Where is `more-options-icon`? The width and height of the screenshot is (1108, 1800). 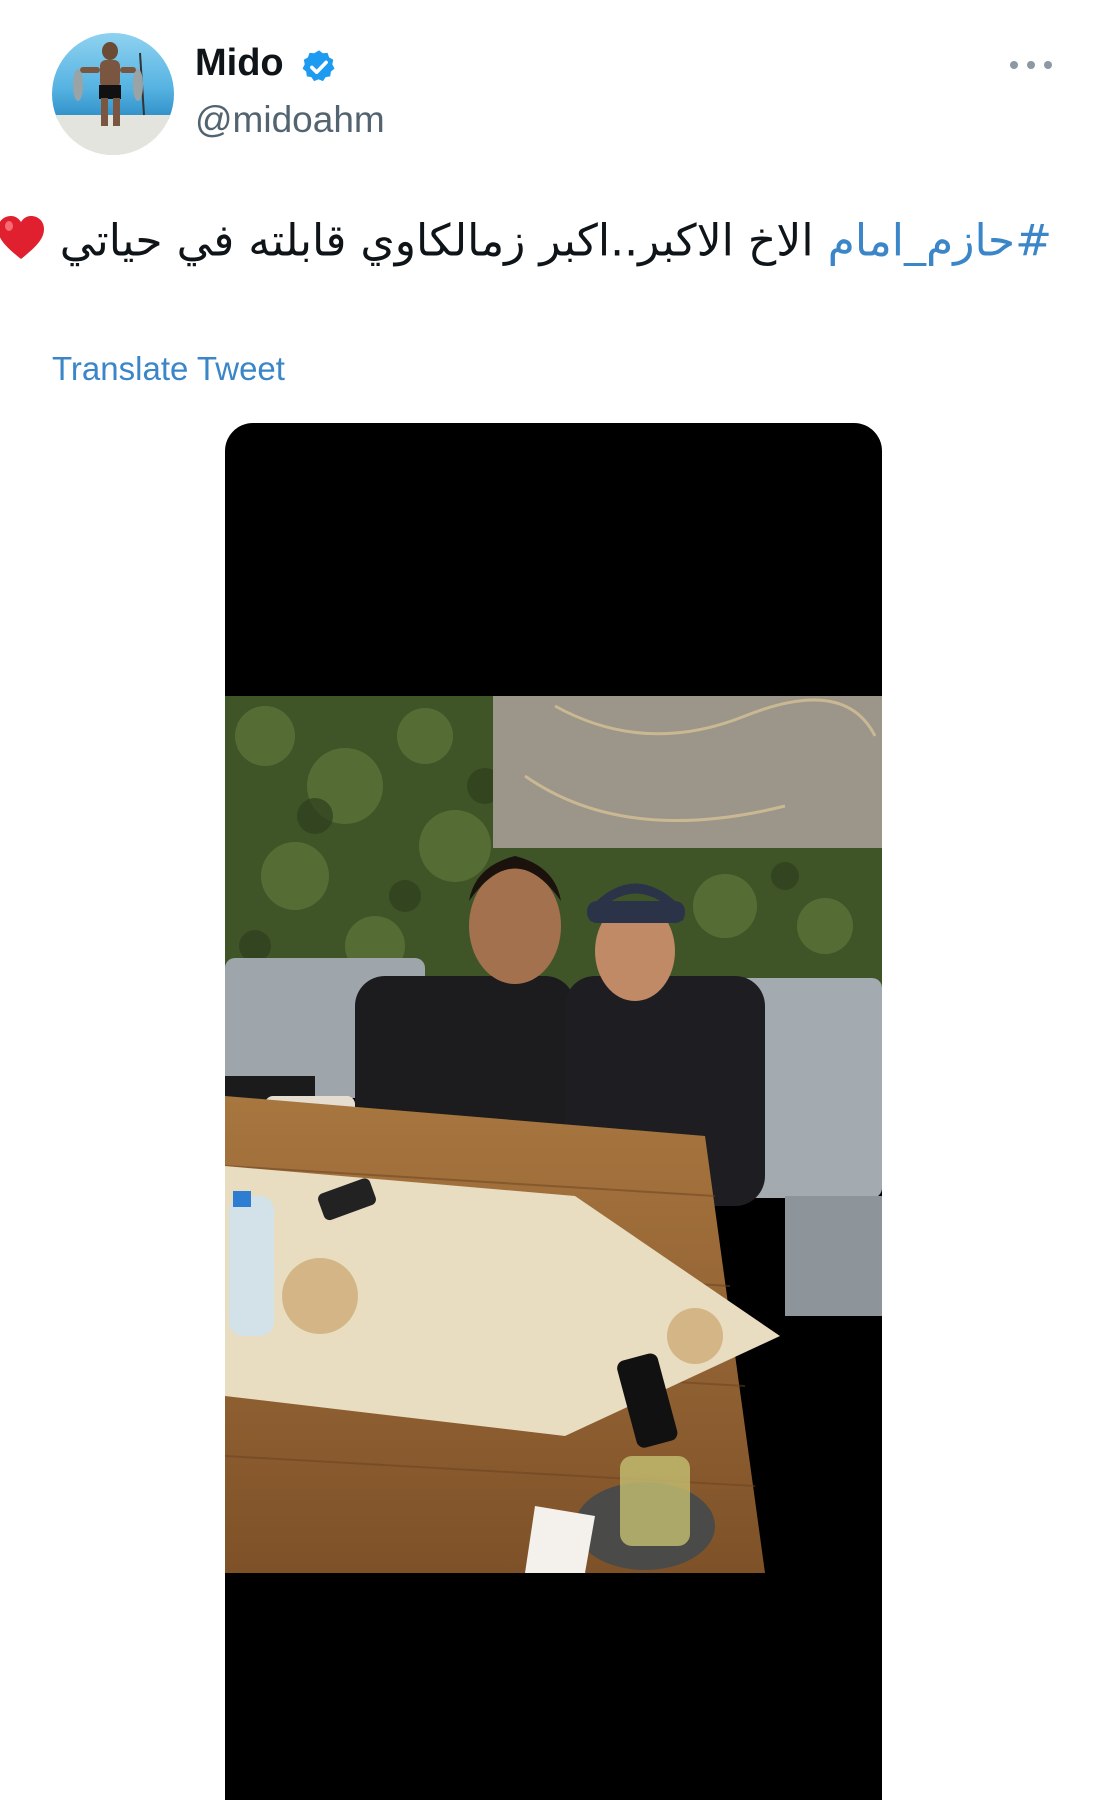
more-options-icon is located at coordinates (1031, 65).